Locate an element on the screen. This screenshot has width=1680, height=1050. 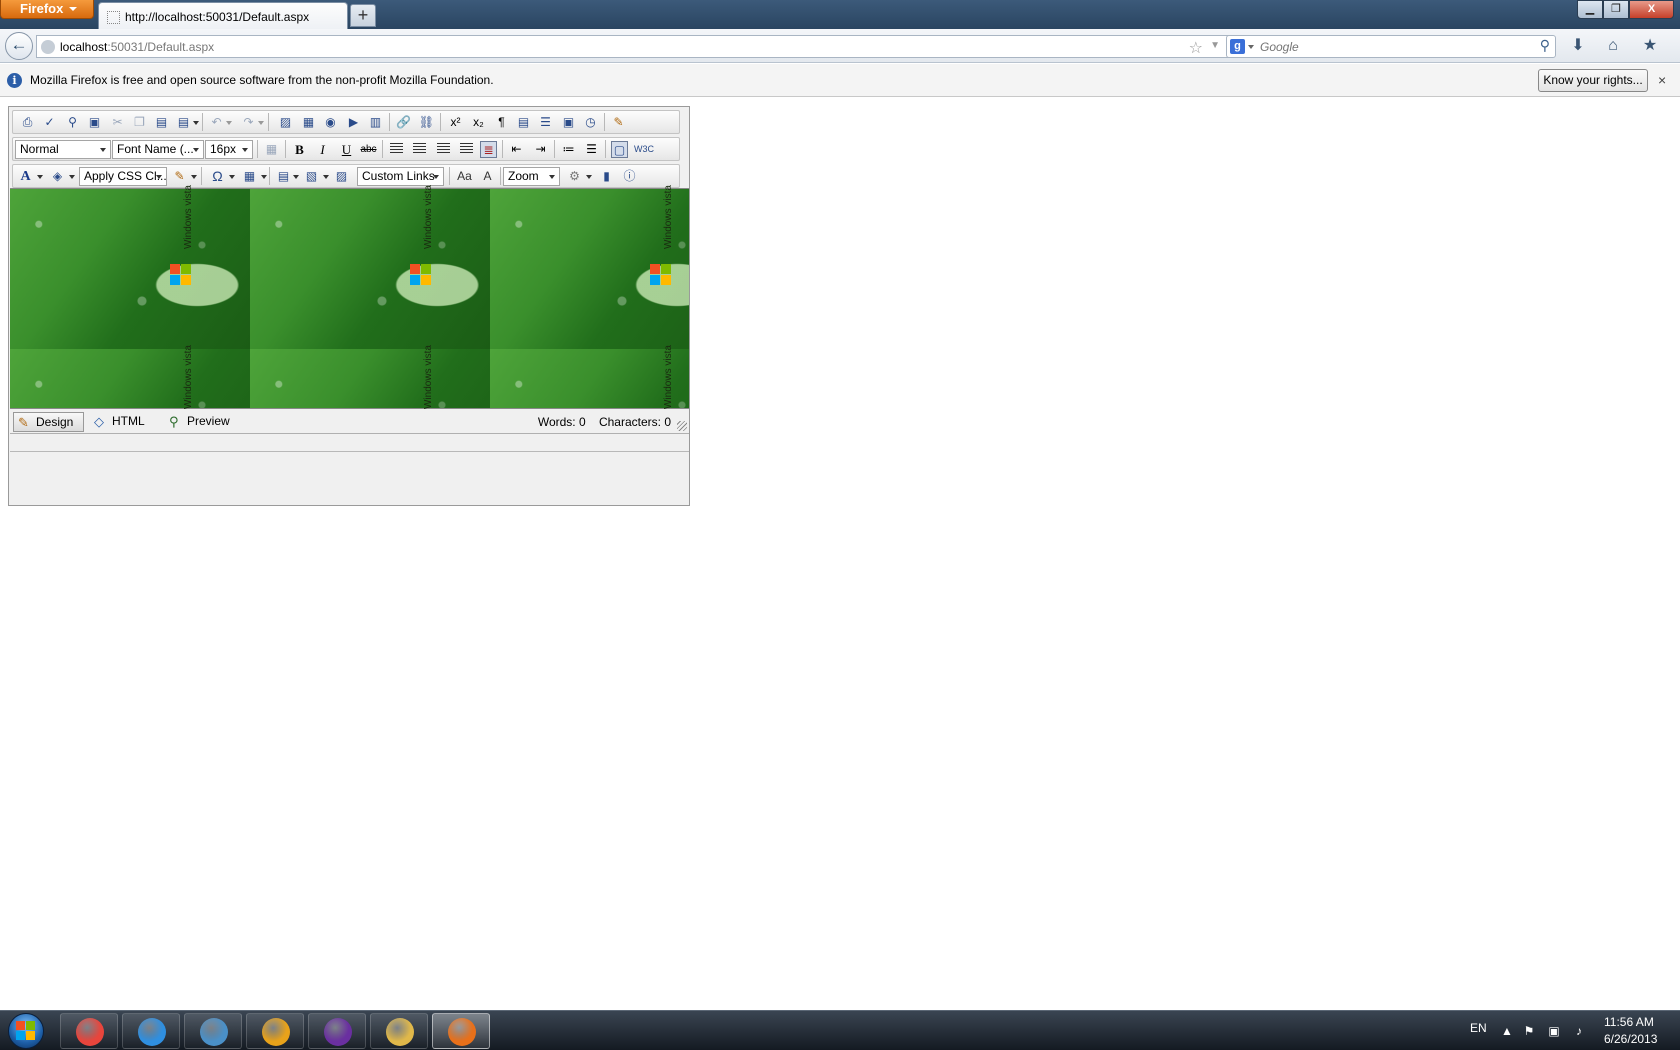
paste-dropdown-icon is located at coordinates (196, 123).